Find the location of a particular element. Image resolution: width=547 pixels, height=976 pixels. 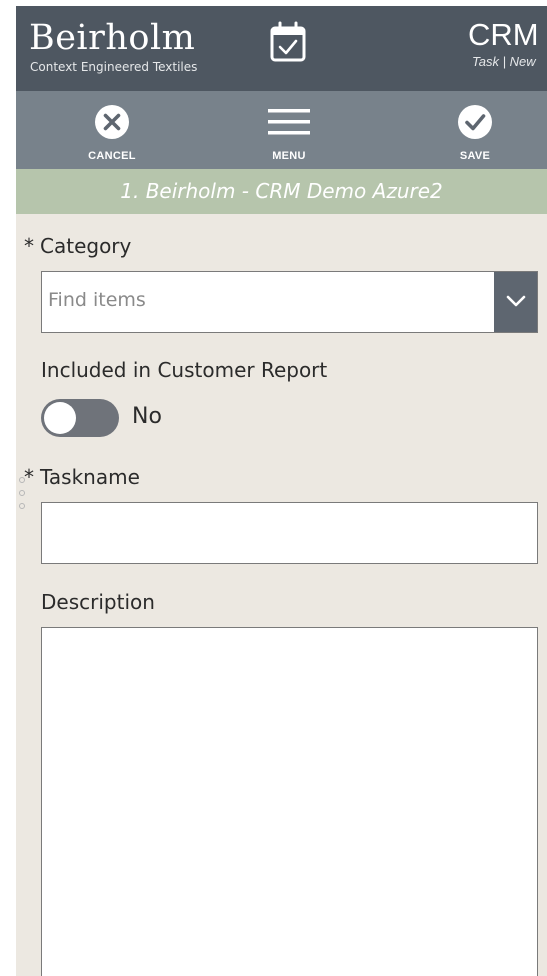

cancel-button: CANCEL is located at coordinates (112, 130).